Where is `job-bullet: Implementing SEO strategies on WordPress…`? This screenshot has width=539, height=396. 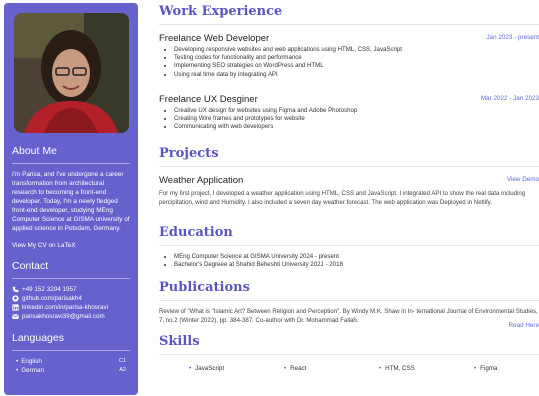
job-bullet: Implementing SEO strategies on WordPress… is located at coordinates (356, 66).